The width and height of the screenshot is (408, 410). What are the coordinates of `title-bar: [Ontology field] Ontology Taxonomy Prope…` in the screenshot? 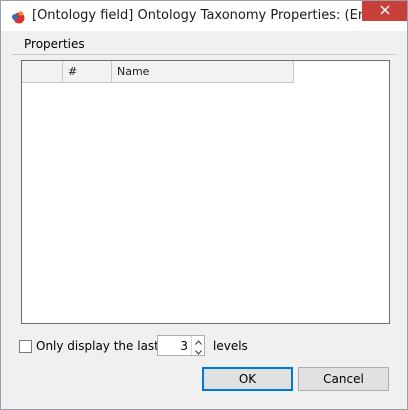 It's located at (204, 16).